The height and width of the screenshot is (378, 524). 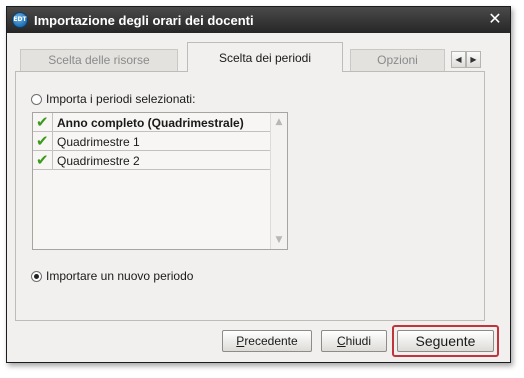 I want to click on scroll-down-icon: ▼, so click(x=279, y=240).